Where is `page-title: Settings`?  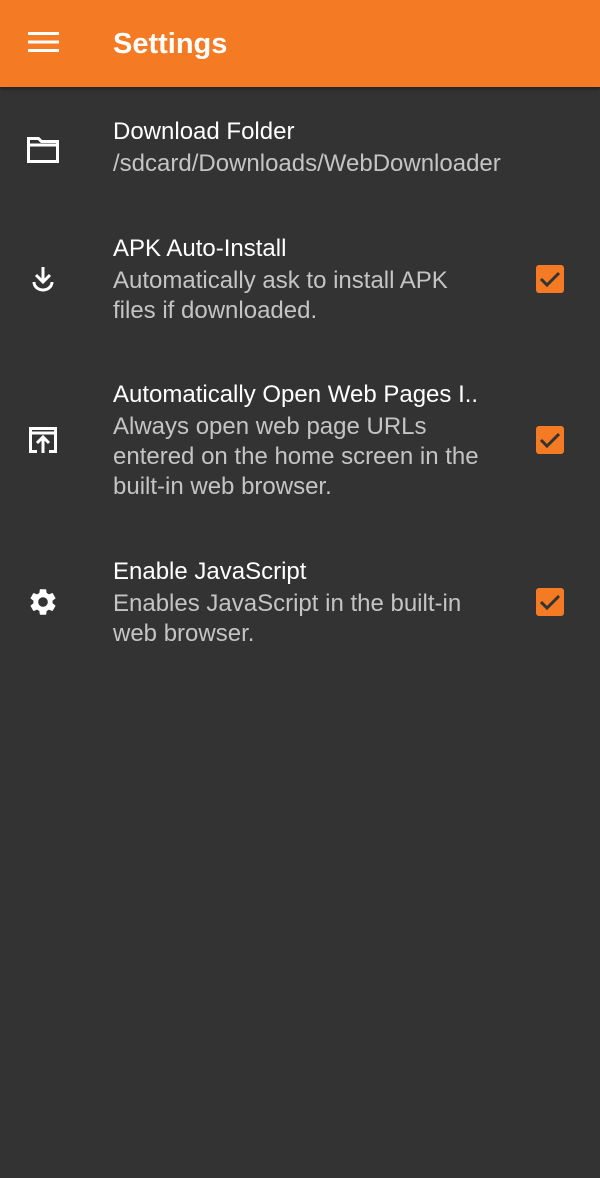
page-title: Settings is located at coordinates (170, 44).